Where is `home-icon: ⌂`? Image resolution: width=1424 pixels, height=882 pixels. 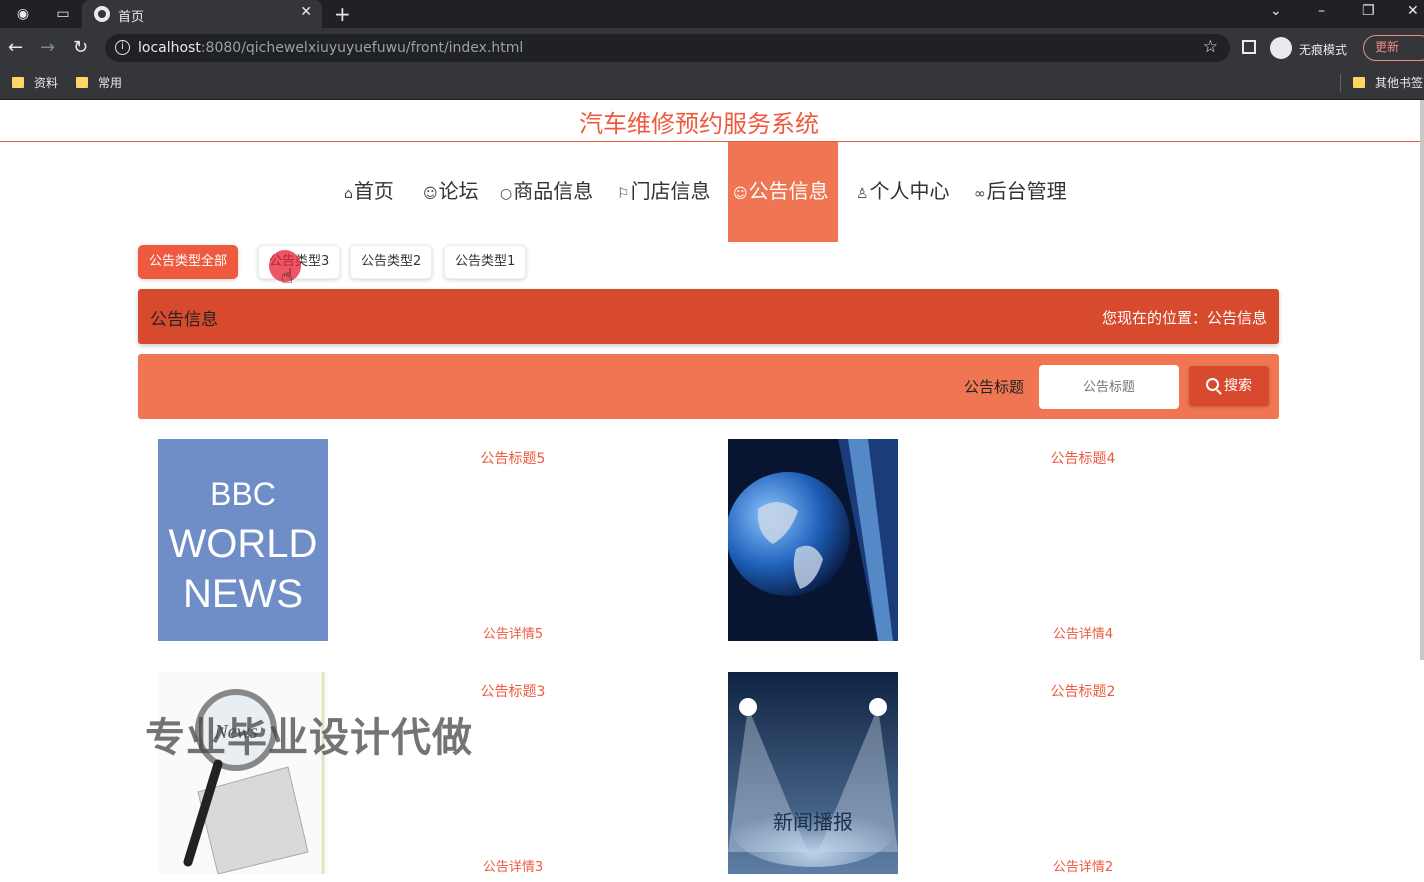 home-icon: ⌂ is located at coordinates (348, 194).